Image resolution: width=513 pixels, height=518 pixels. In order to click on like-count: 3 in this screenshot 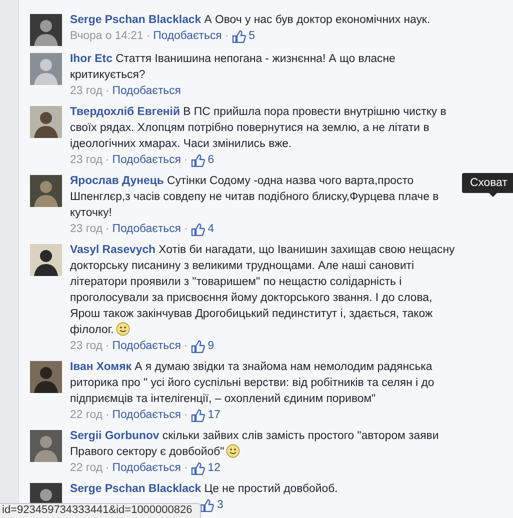, I will do `click(212, 505)`.